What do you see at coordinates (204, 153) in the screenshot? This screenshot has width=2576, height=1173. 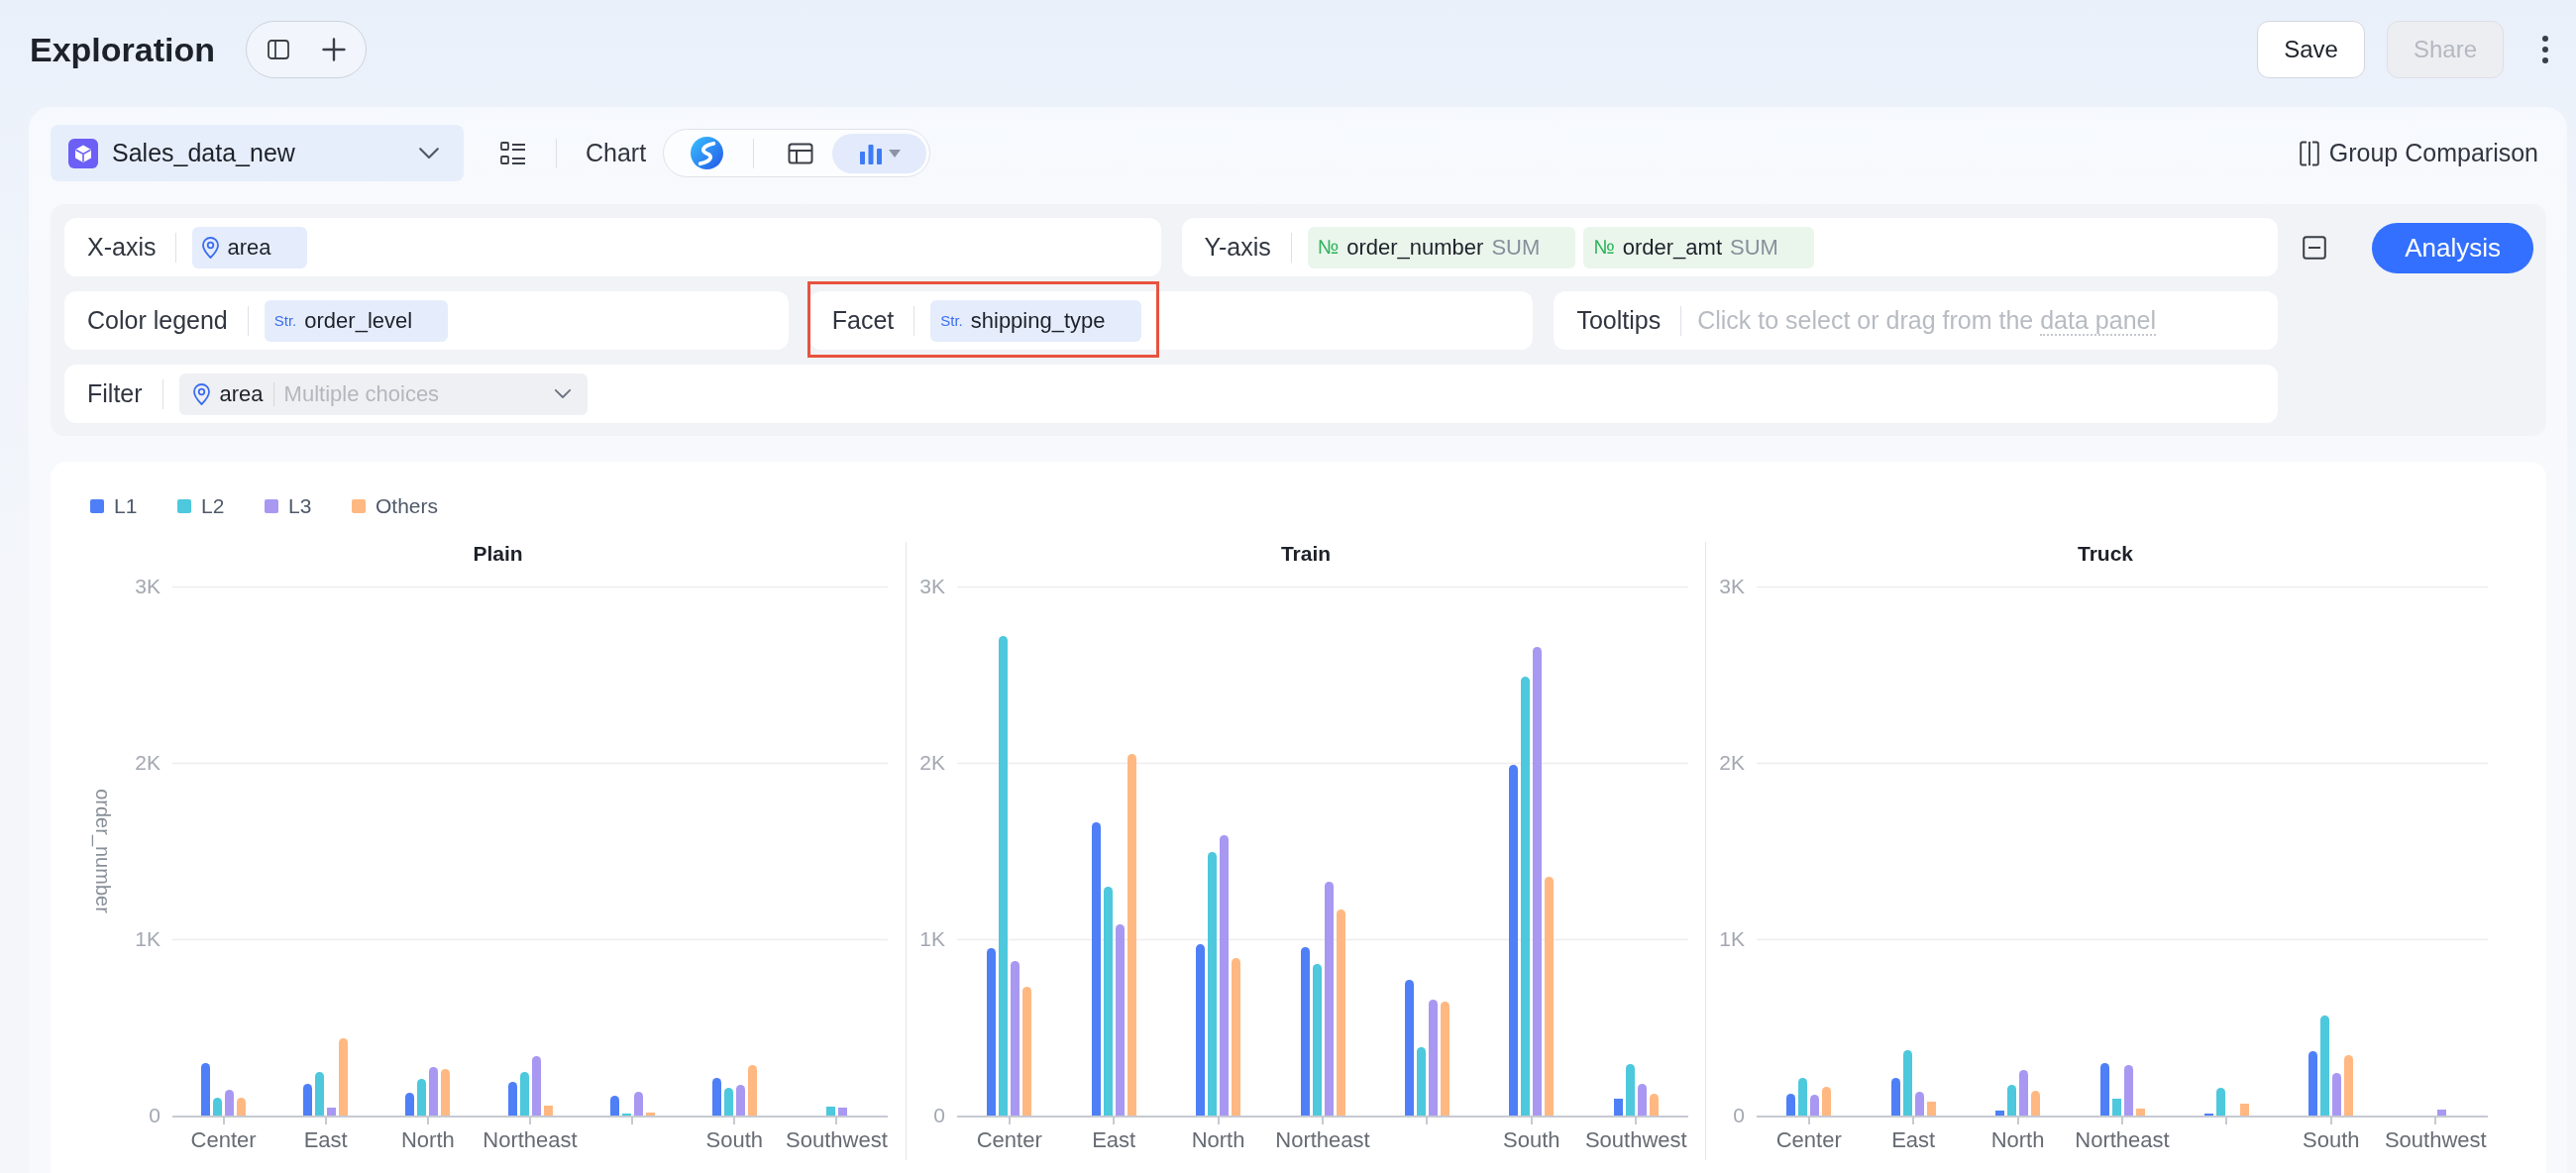 I see `dataset-name: Sales_data_new` at bounding box center [204, 153].